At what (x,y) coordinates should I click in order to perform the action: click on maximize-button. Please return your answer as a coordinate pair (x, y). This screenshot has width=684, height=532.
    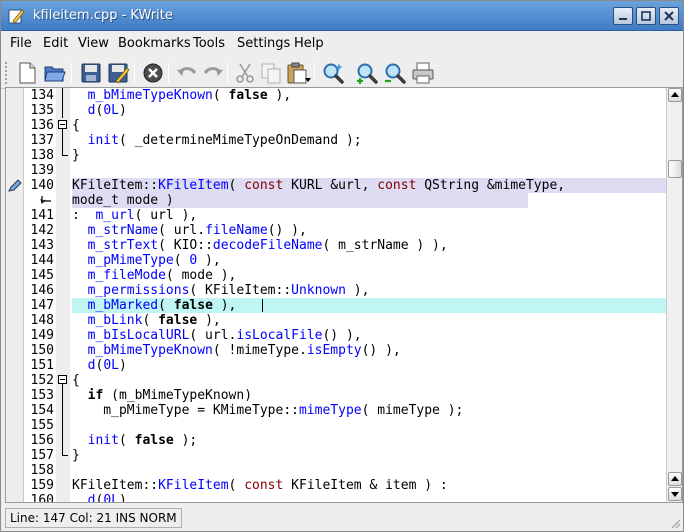
    Looking at the image, I should click on (646, 16).